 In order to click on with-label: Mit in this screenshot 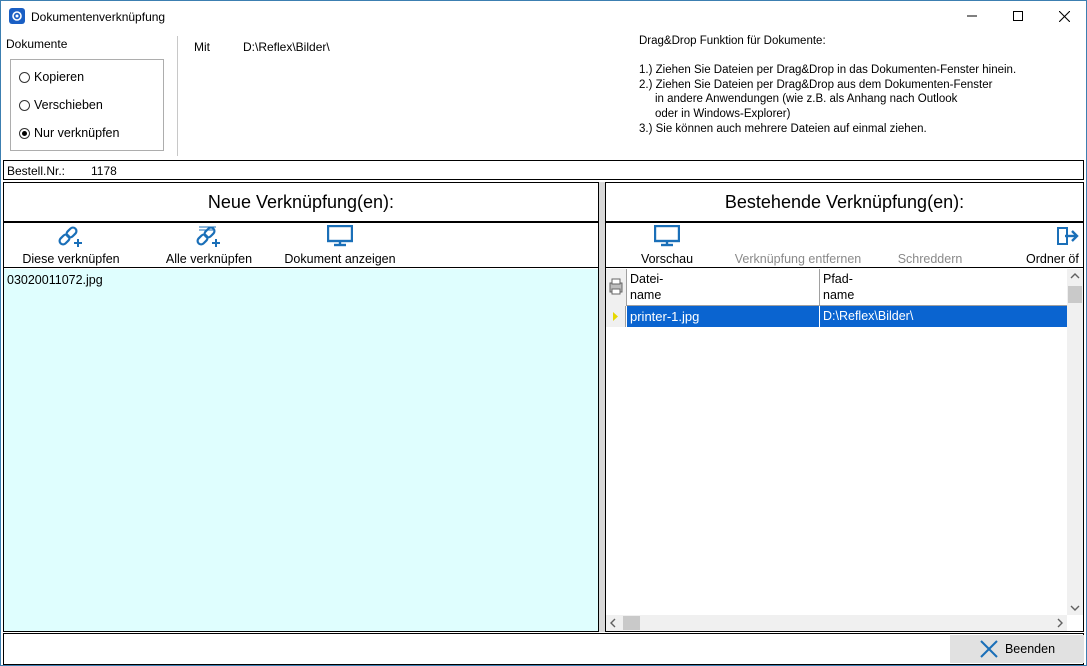, I will do `click(202, 47)`.